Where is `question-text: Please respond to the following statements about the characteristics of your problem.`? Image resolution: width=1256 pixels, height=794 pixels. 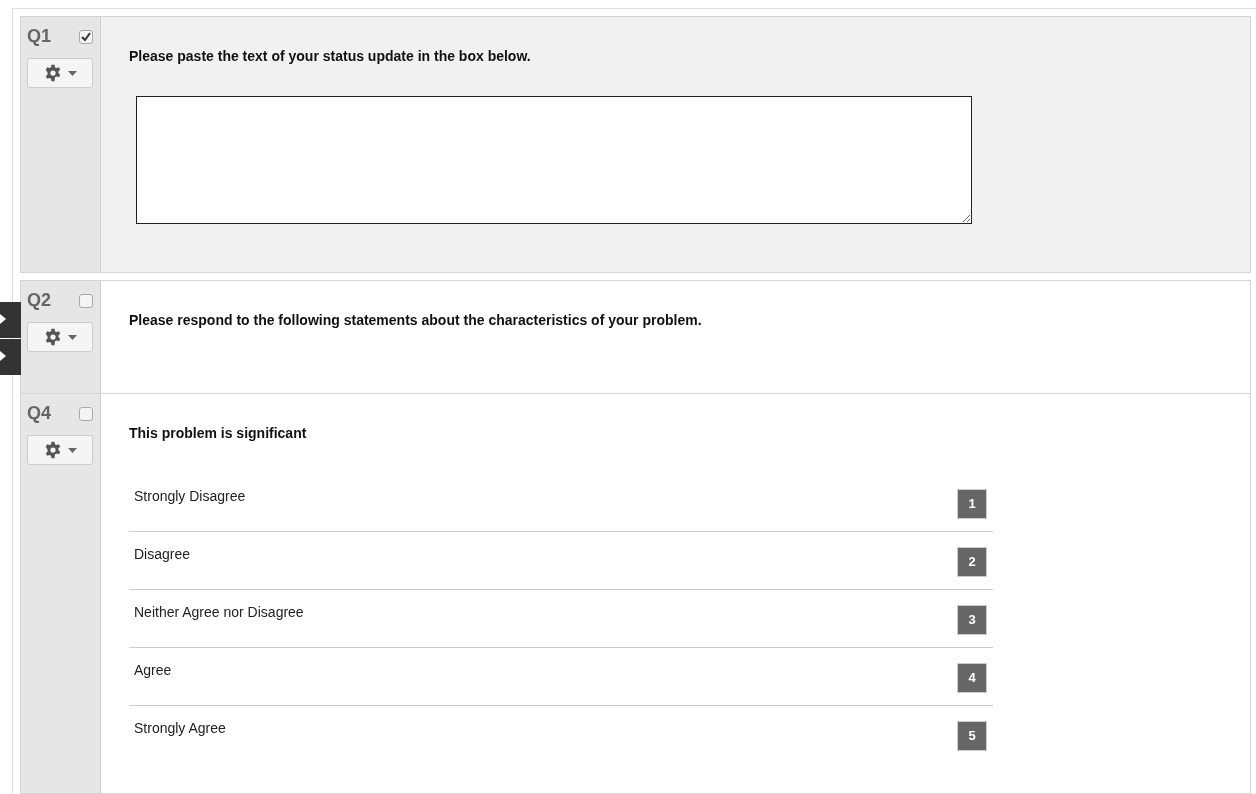
question-text: Please respond to the following statements about the characteristics of your problem. is located at coordinates (416, 320).